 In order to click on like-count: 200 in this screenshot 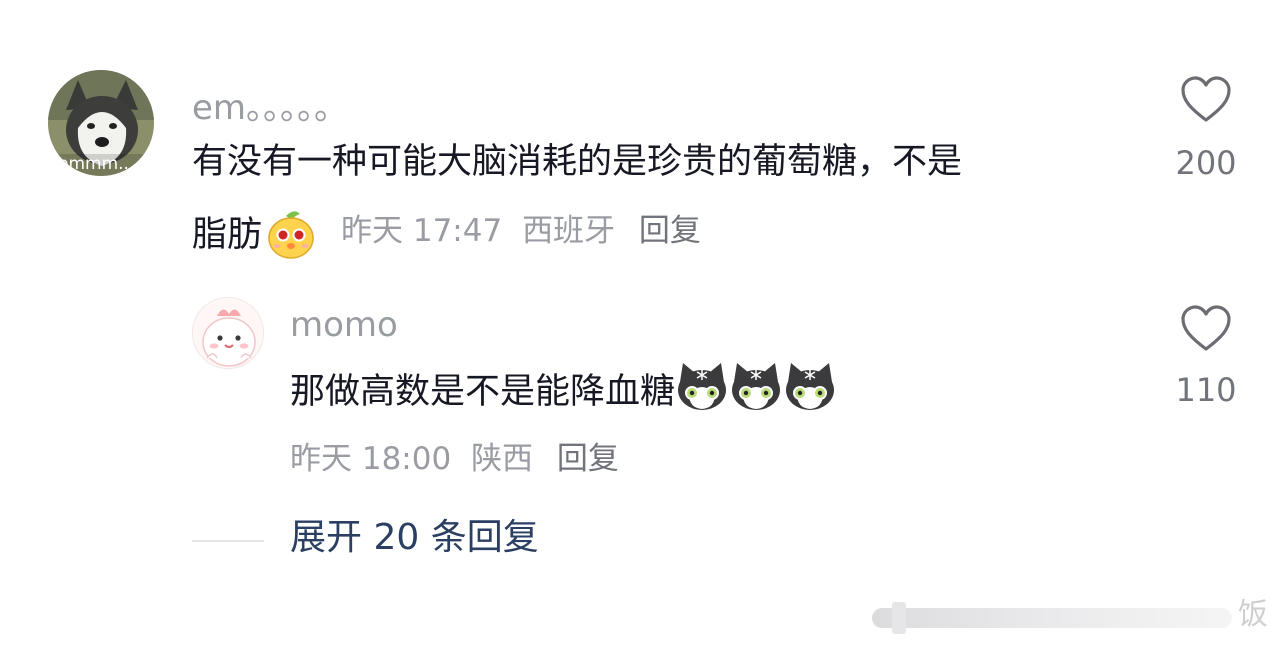, I will do `click(1206, 163)`.